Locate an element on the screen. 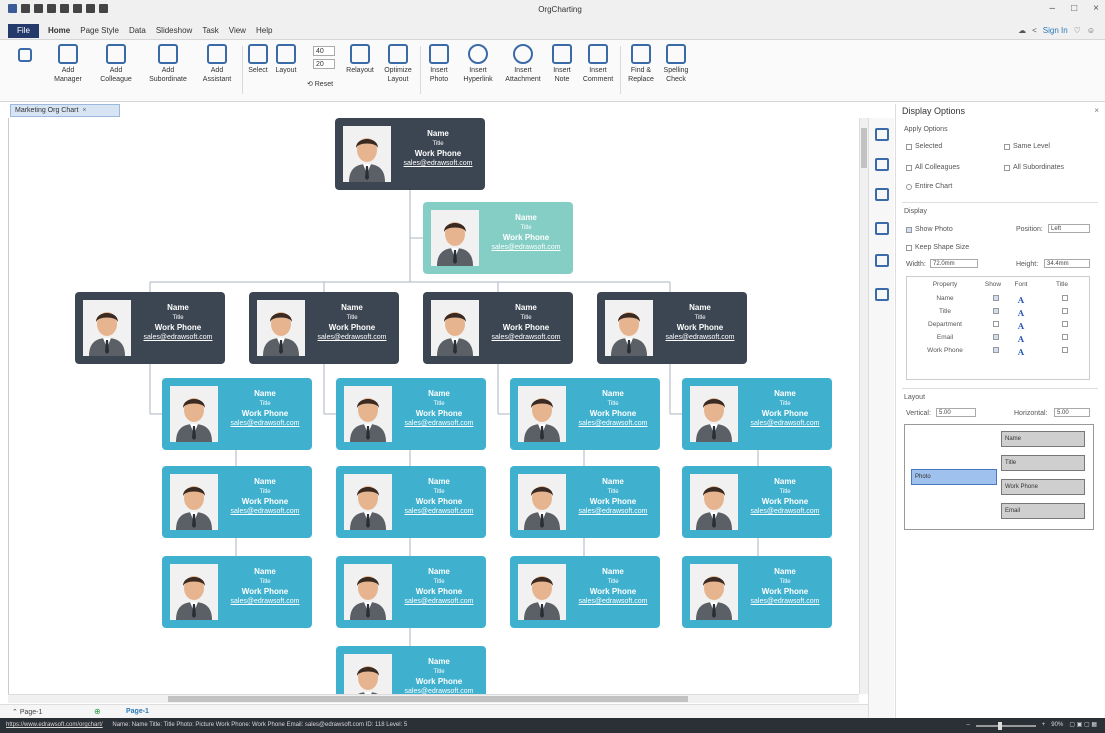 Image resolution: width=1105 pixels, height=733 pixels. card-icon is located at coordinates (882, 228).